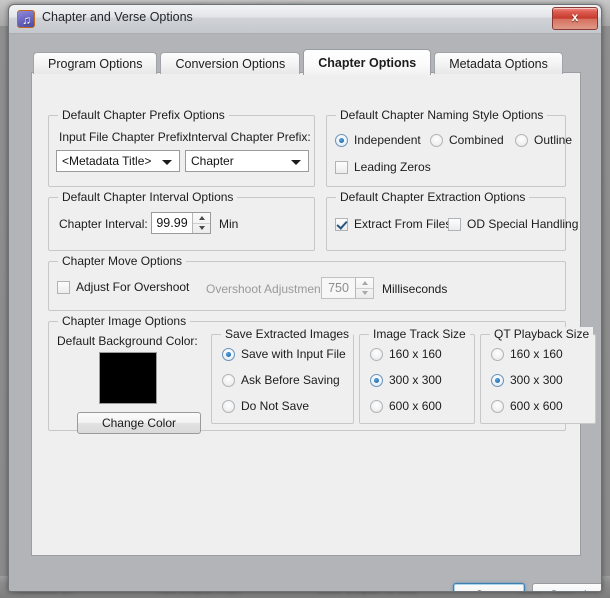 This screenshot has height=598, width=610. Describe the element at coordinates (284, 354) in the screenshot. I see `radio-save-with-input-file: Save with Input File` at that location.